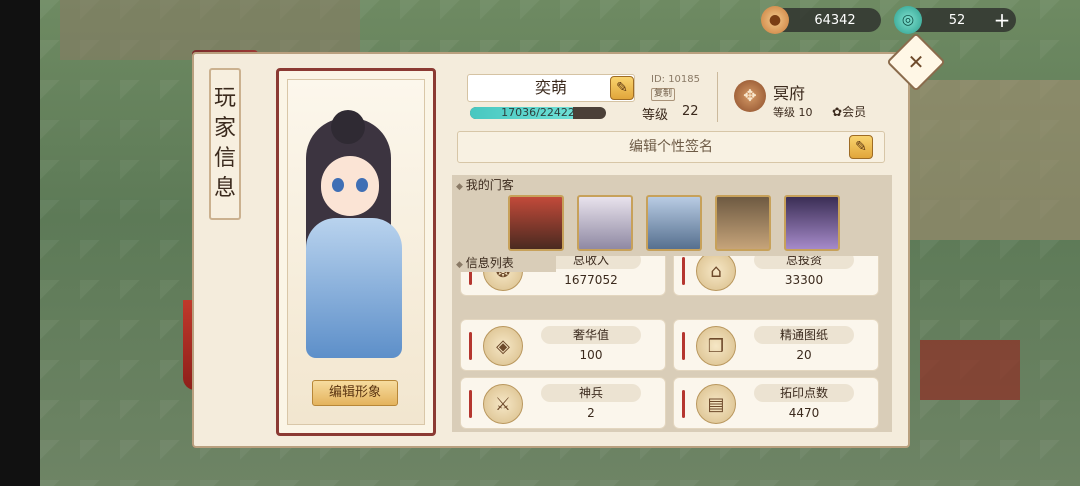 The width and height of the screenshot is (1080, 486). I want to click on experience-bar: 17036/22422, so click(538, 113).